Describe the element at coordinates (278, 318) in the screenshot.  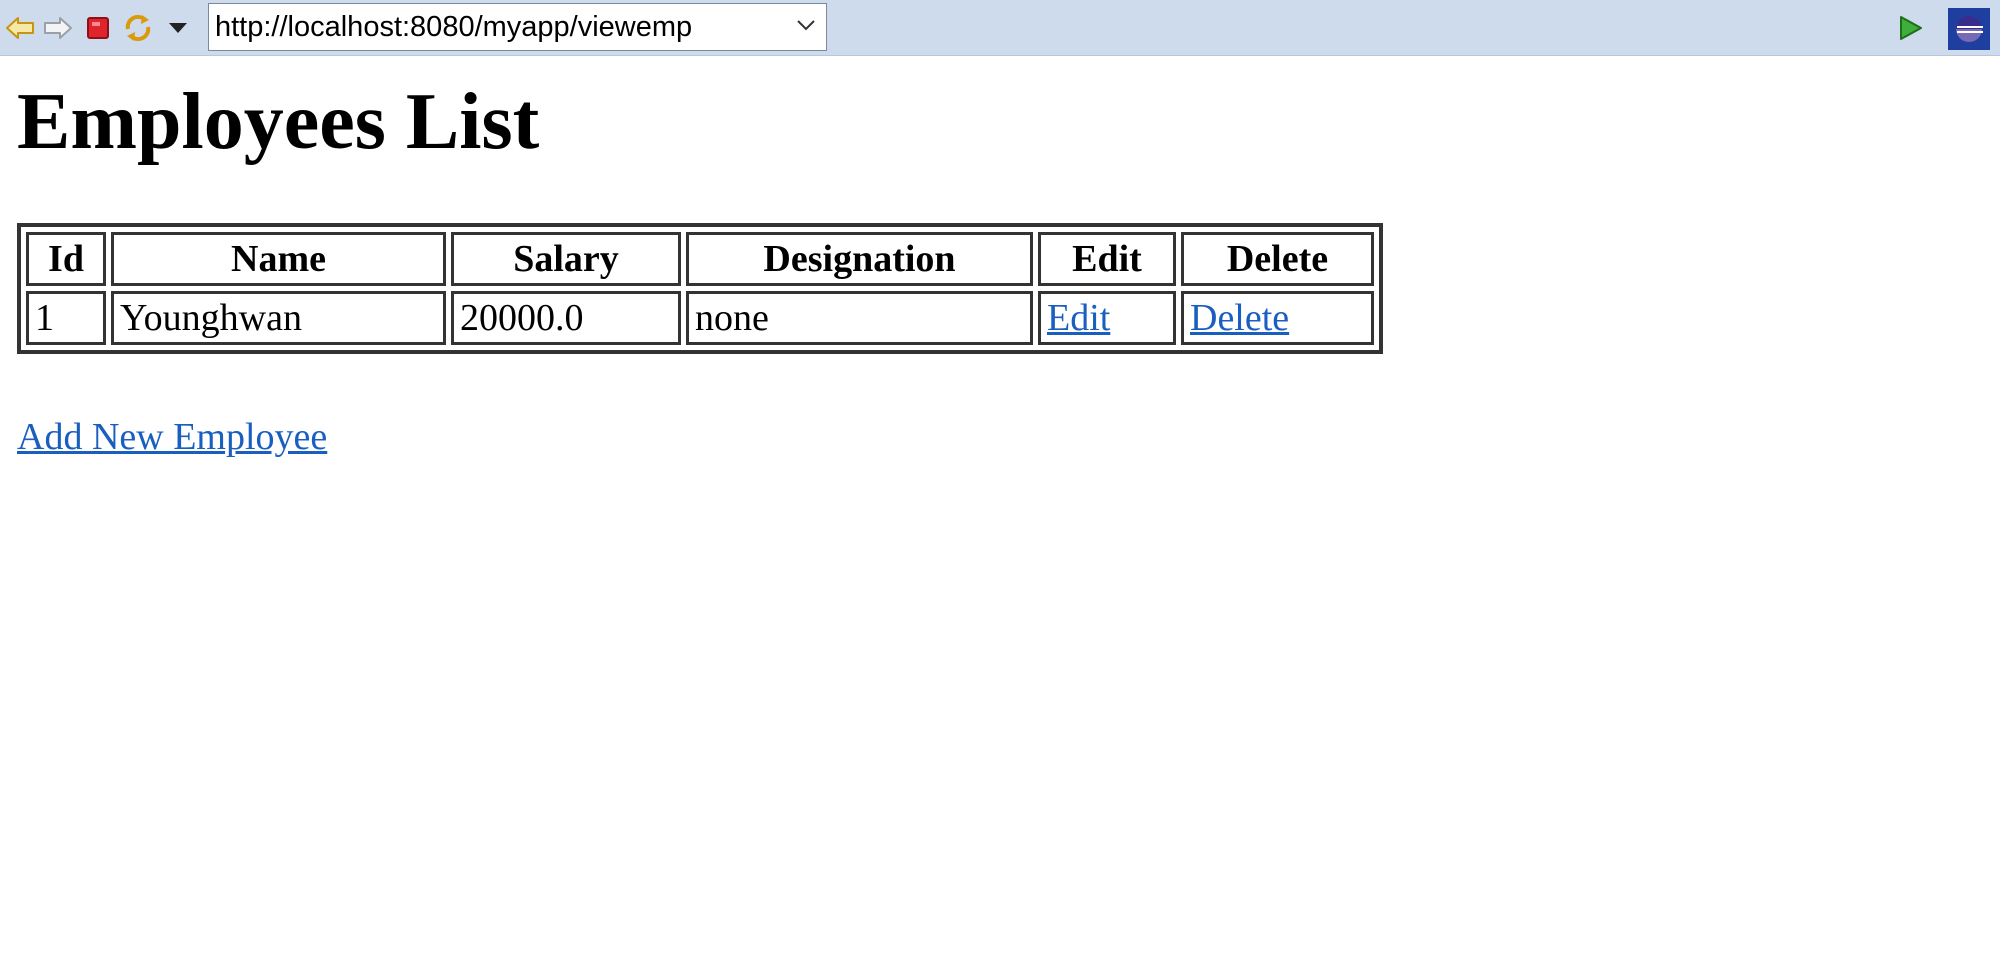
I see `cell-name: Younghwan` at that location.